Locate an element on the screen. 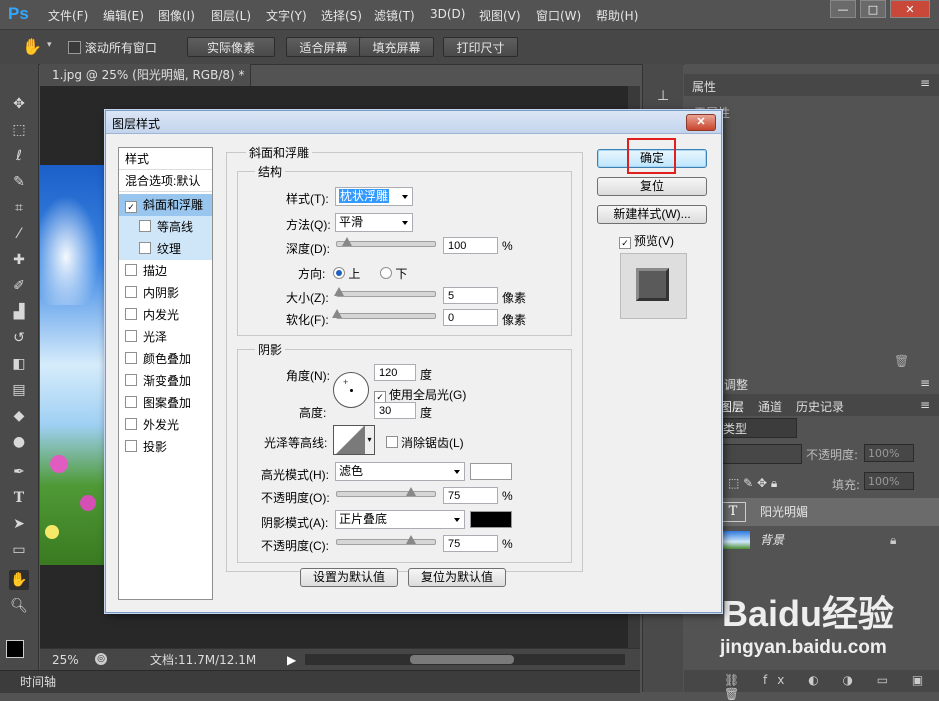  highlight-opacity-input: 75 is located at coordinates (470, 495).